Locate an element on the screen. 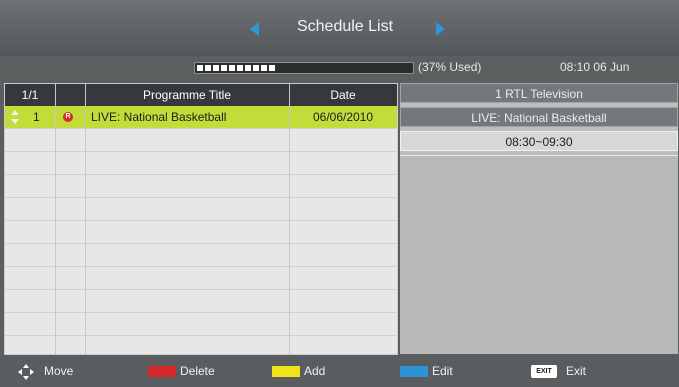 The image size is (679, 387). column-header-date: Date is located at coordinates (343, 95).